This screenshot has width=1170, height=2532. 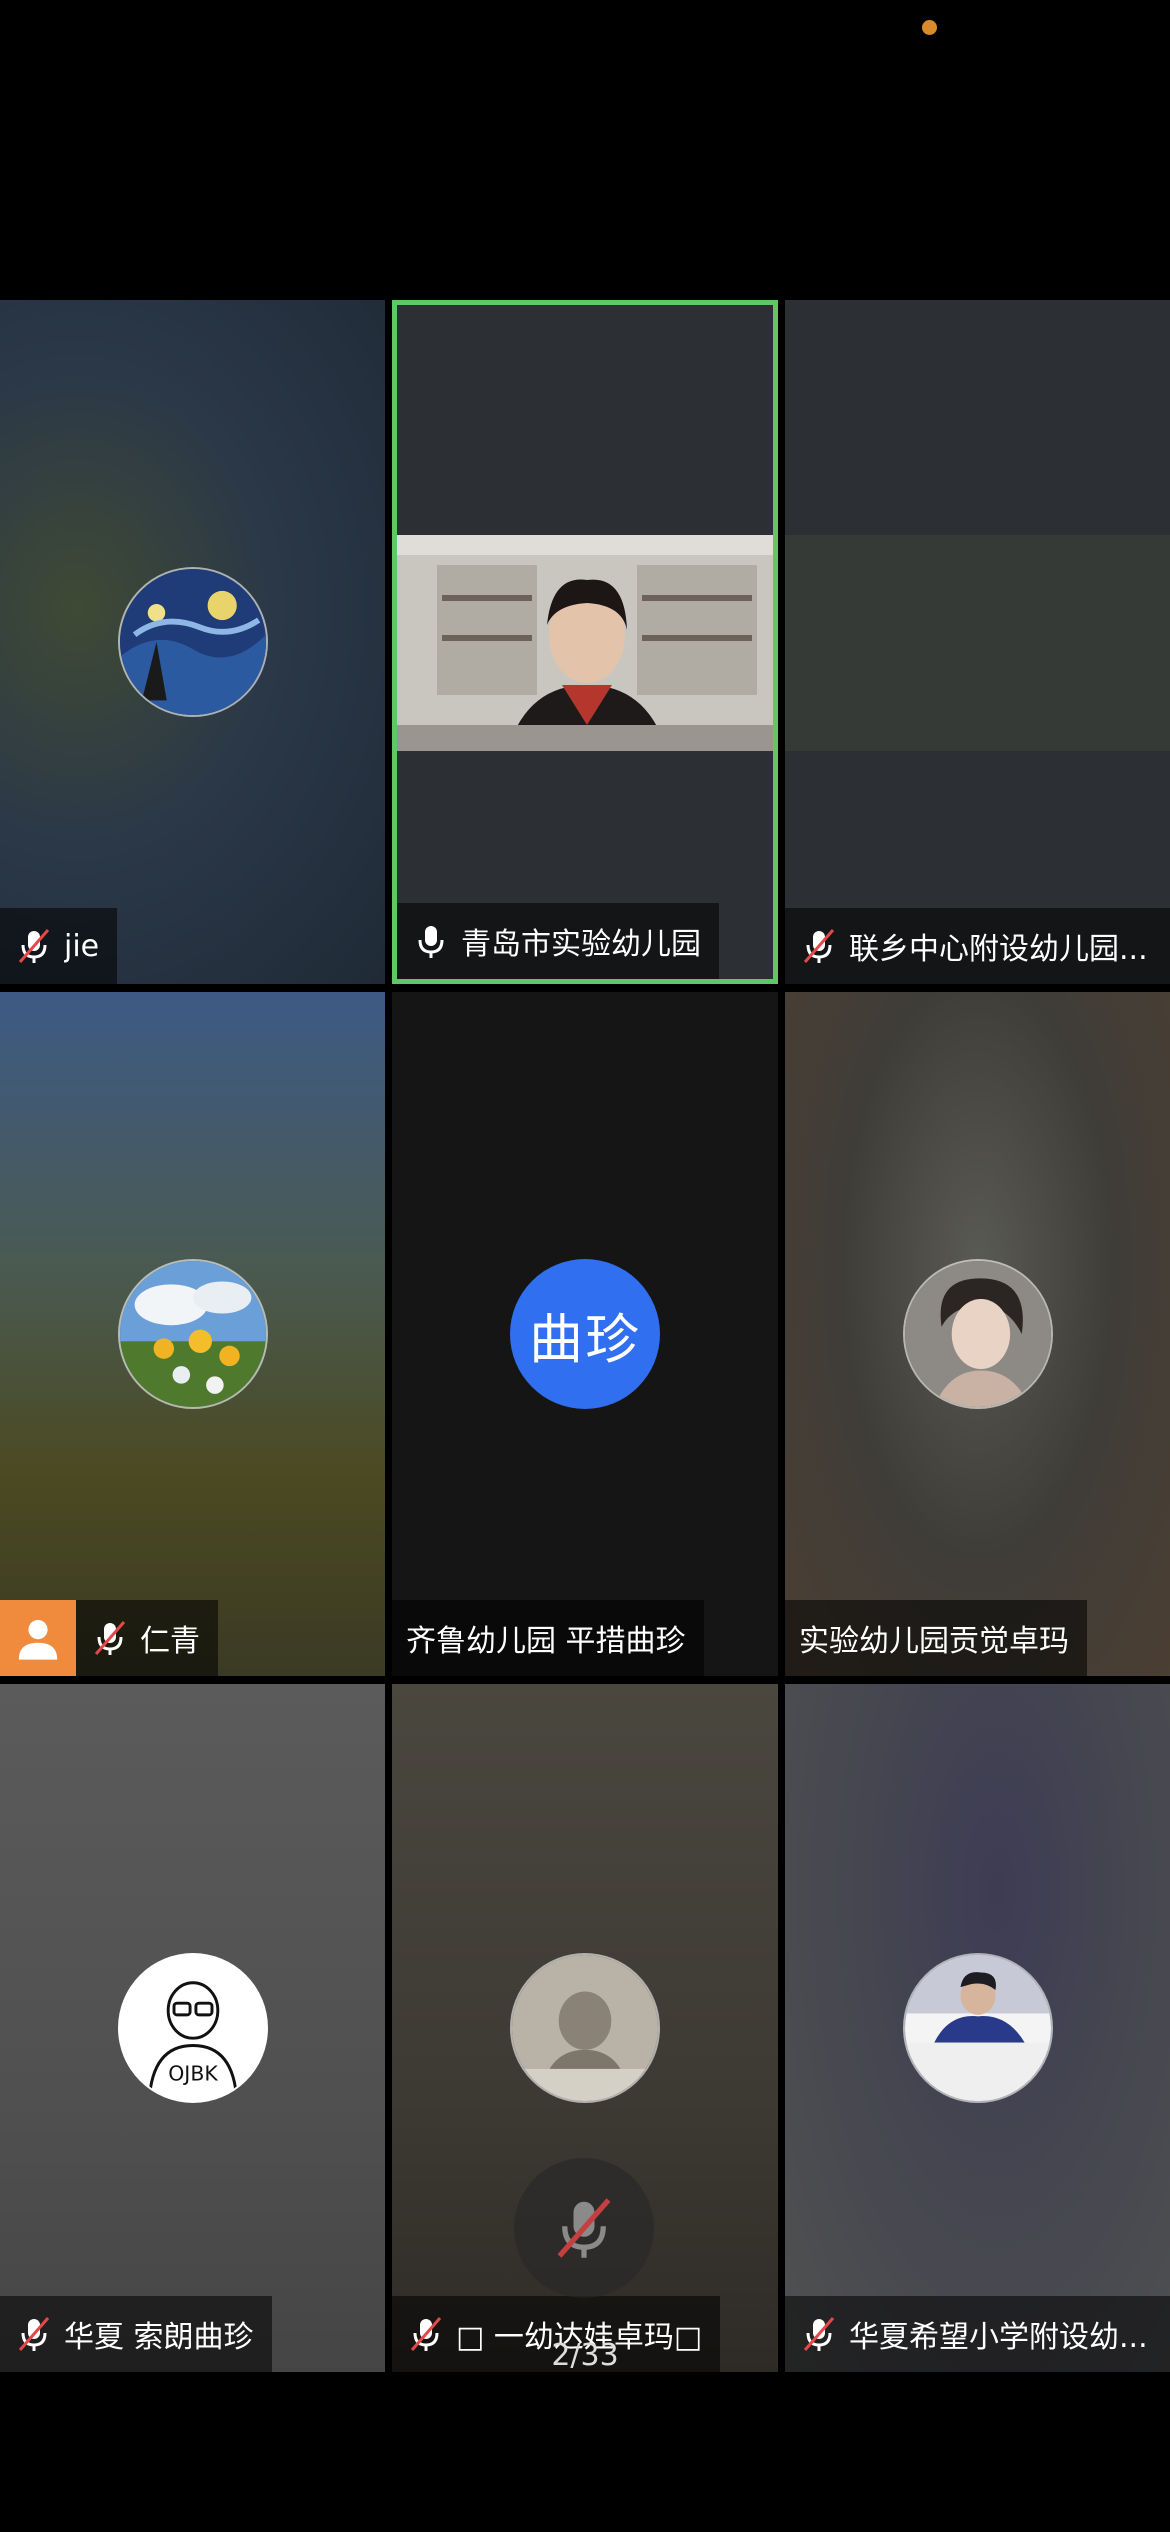 I want to click on participant-tile: 实验幼儿园贡觉卓玛, so click(x=977, y=1334).